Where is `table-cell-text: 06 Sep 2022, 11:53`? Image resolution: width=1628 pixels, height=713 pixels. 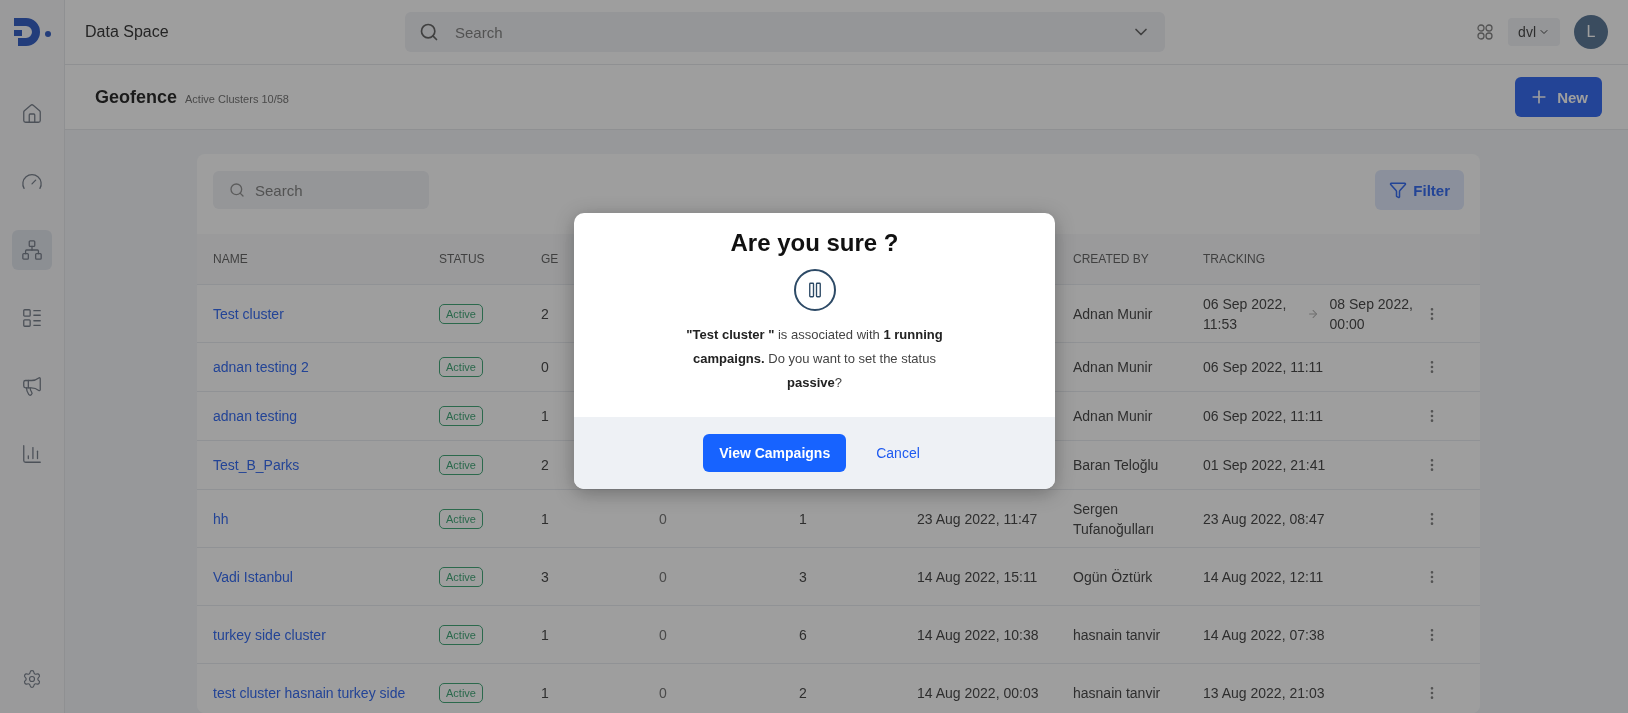 table-cell-text: 06 Sep 2022, 11:53 is located at coordinates (1245, 314).